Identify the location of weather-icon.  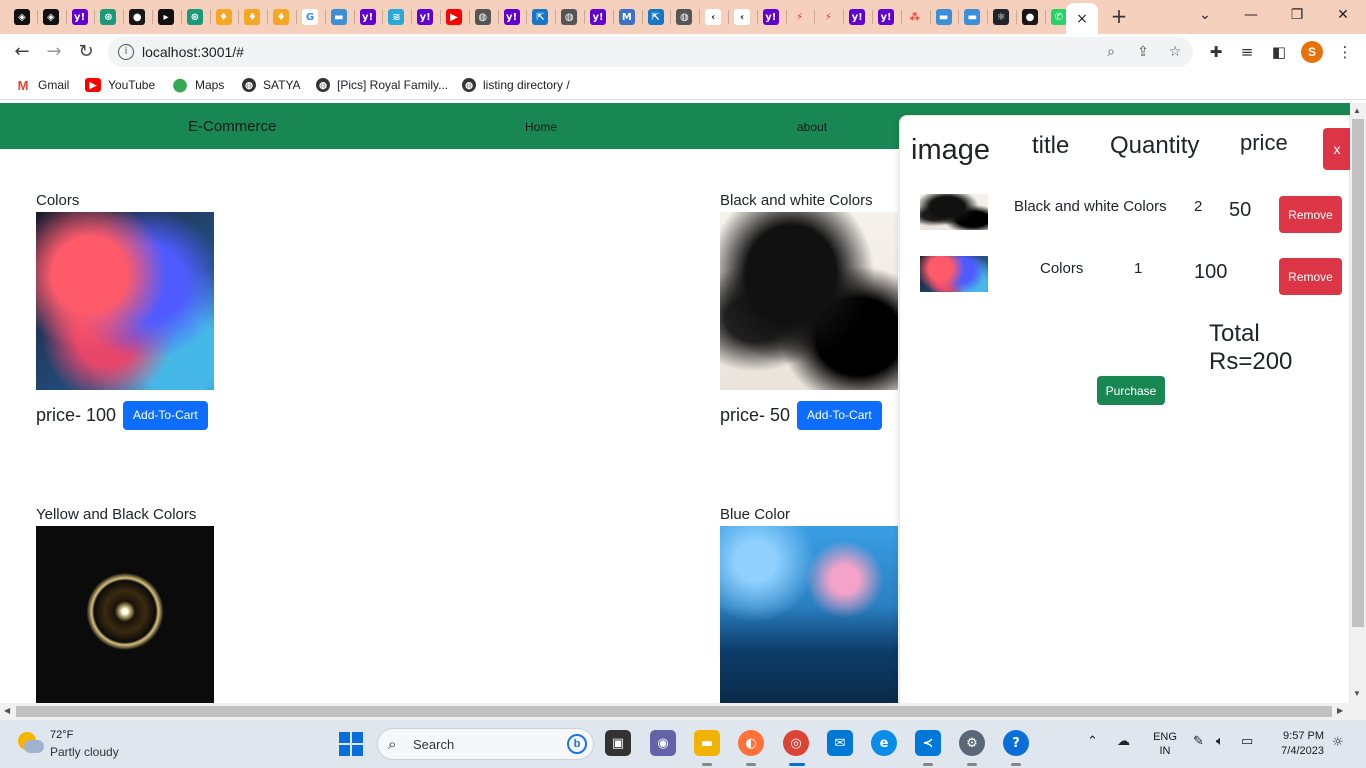
(31, 743).